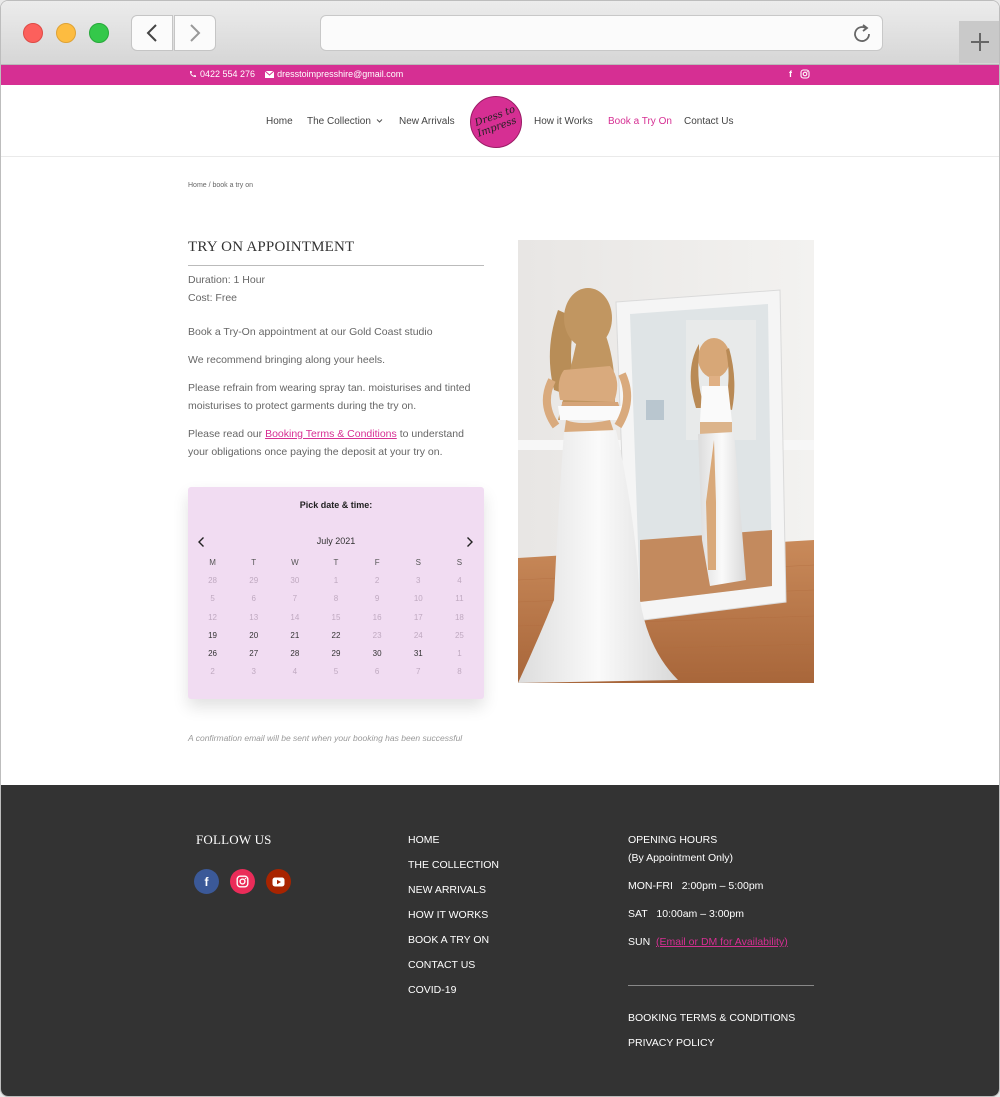 The image size is (1000, 1097). What do you see at coordinates (459, 617) in the screenshot?
I see `calendar-day-disabled: 18` at bounding box center [459, 617].